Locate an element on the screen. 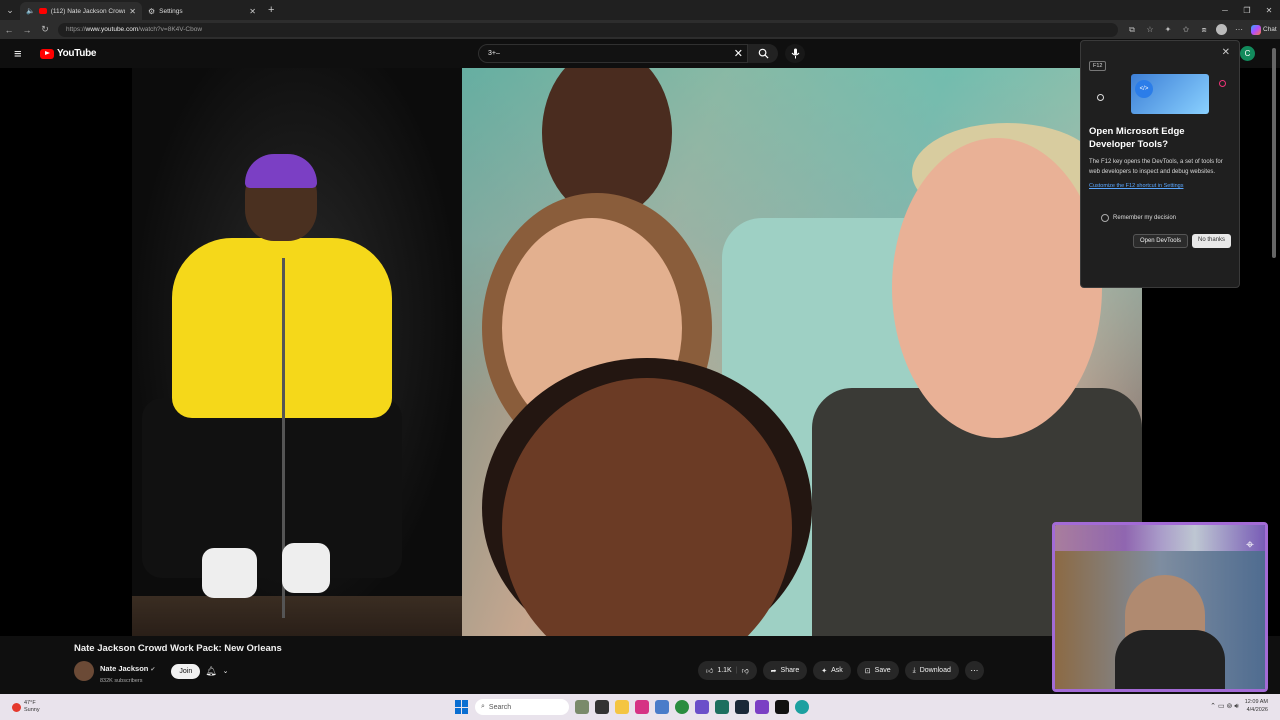  thumbs-down-icon: 👎︎ is located at coordinates (745, 670).